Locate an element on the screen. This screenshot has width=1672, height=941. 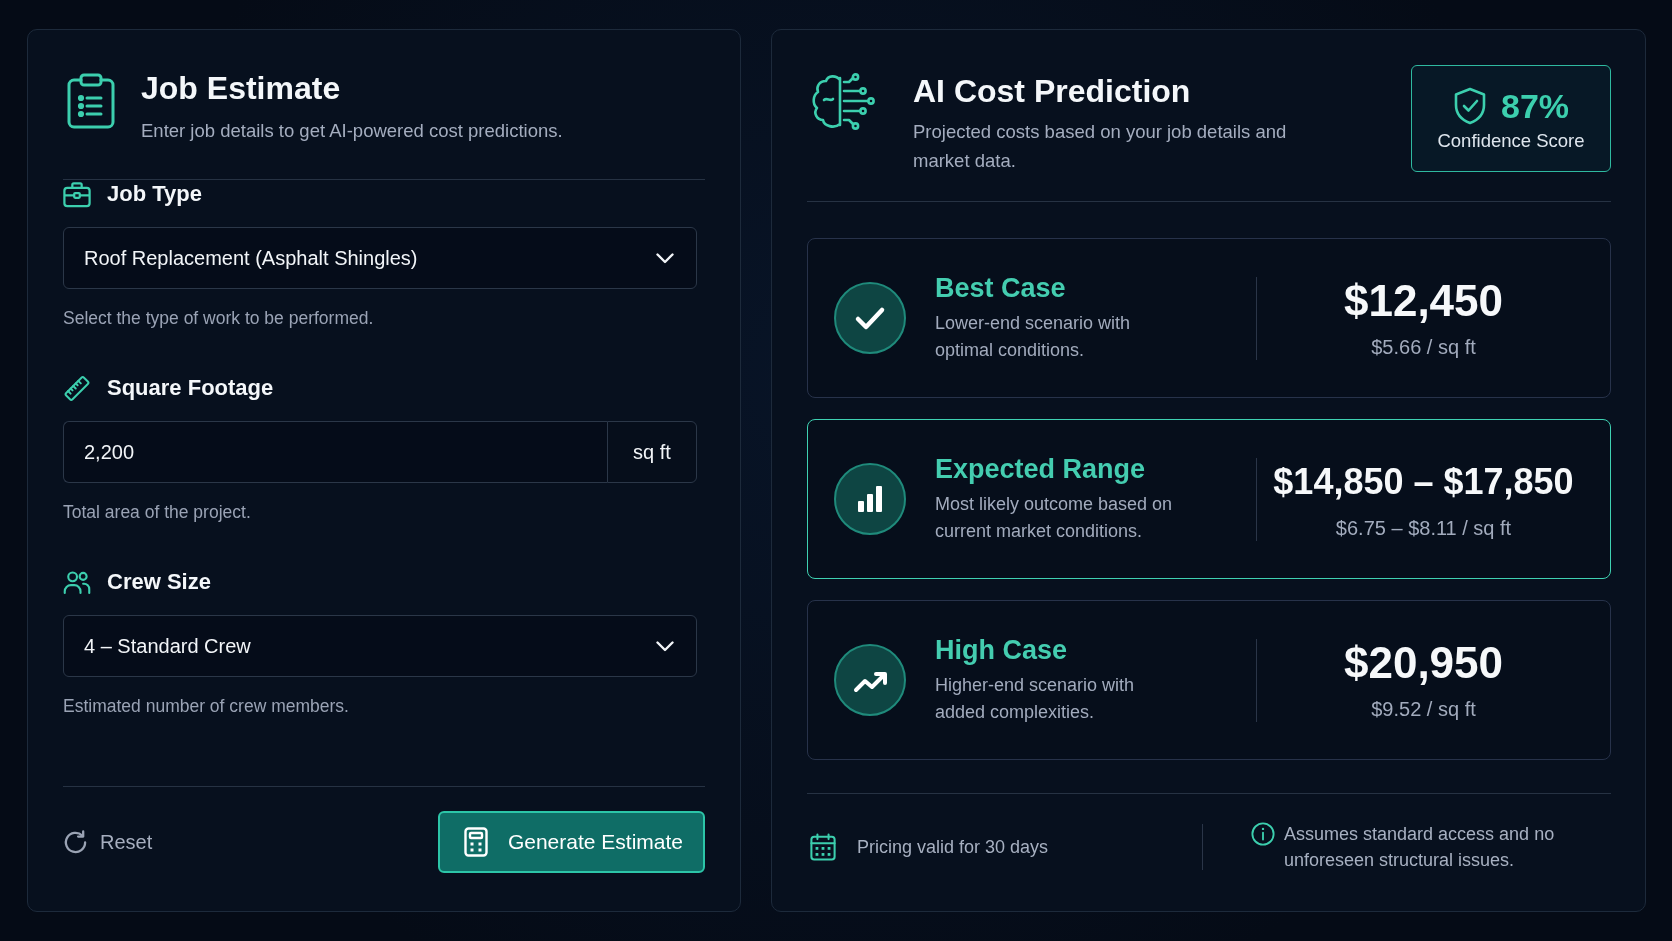
ruler-icon is located at coordinates (77, 388).